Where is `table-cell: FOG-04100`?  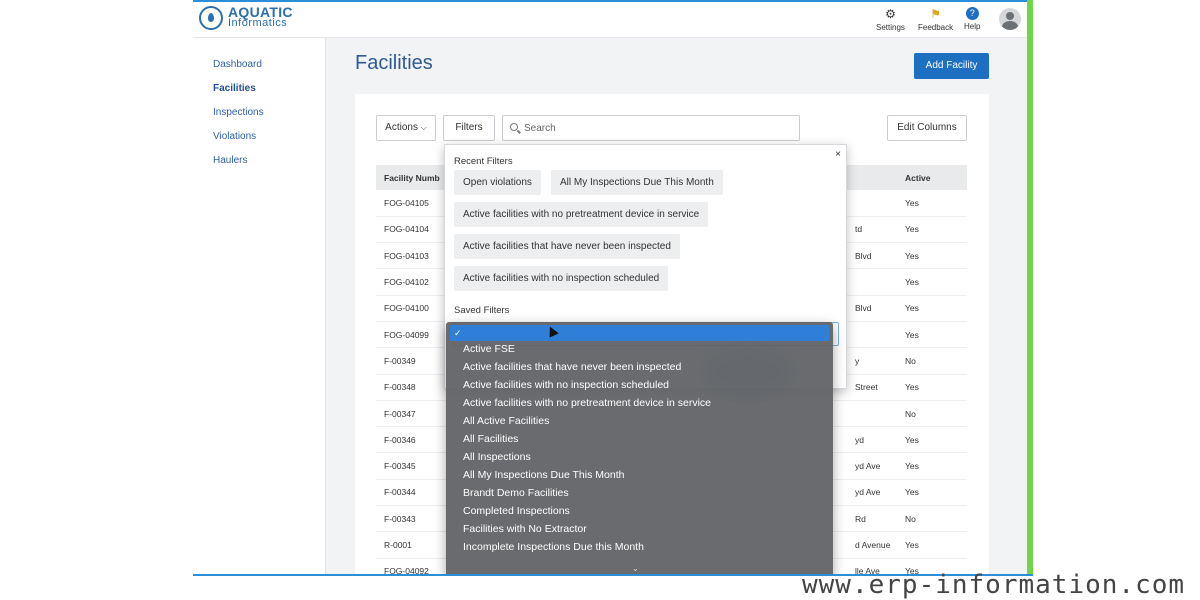
table-cell: FOG-04100 is located at coordinates (410, 308).